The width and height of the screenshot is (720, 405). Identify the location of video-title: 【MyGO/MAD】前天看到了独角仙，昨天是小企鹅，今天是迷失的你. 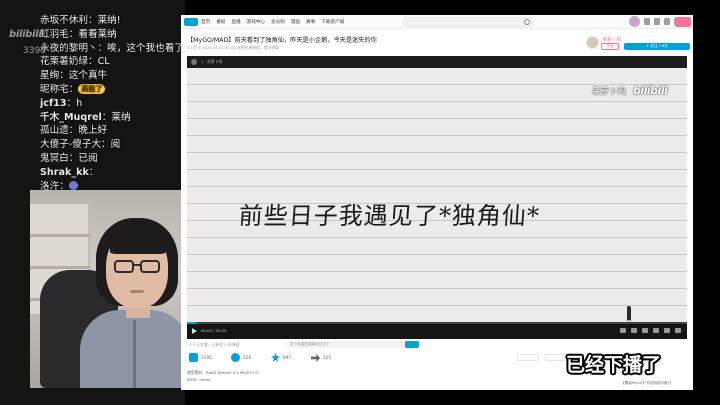
(282, 40).